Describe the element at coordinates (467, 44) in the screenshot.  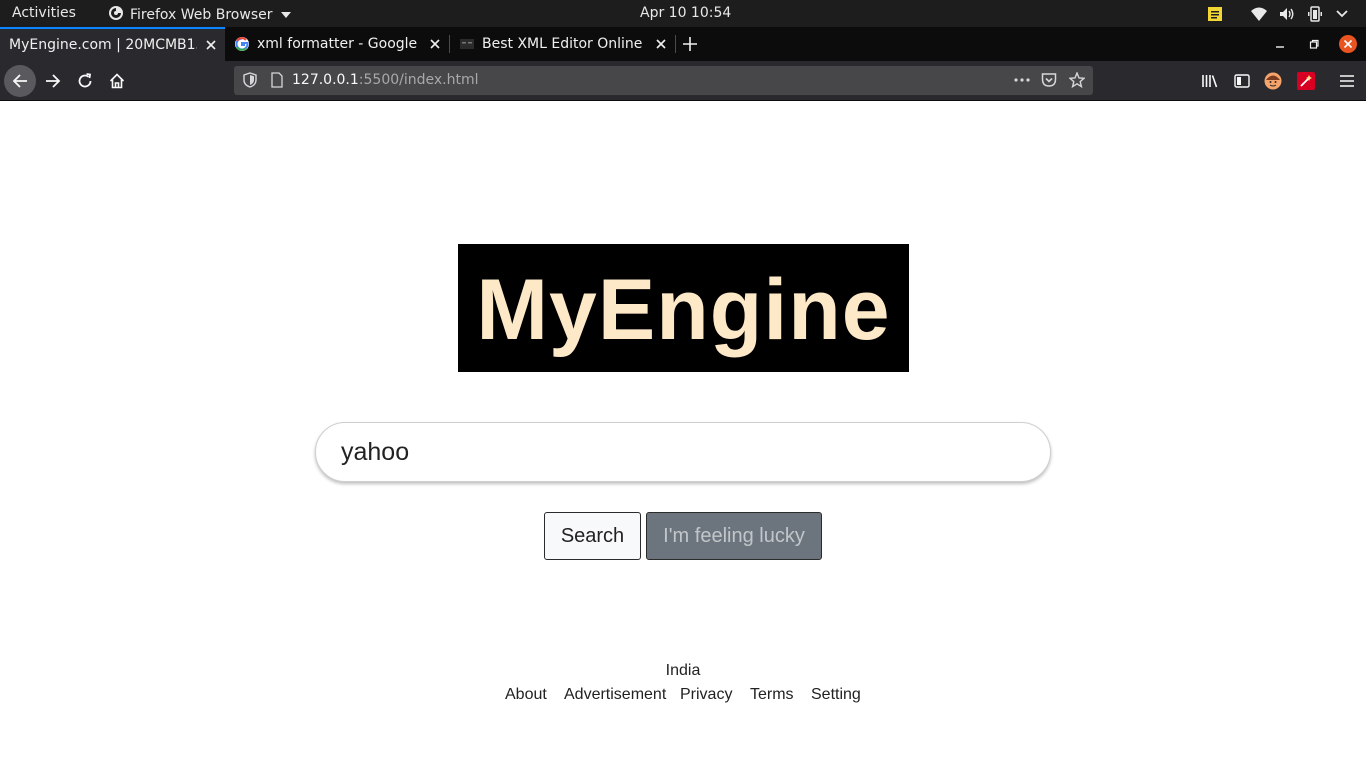
I see `jsonformatter-icon` at that location.